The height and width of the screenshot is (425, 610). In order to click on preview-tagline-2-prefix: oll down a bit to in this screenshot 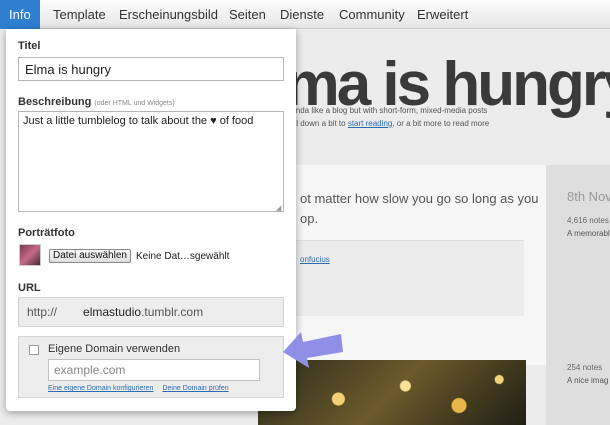, I will do `click(318, 123)`.